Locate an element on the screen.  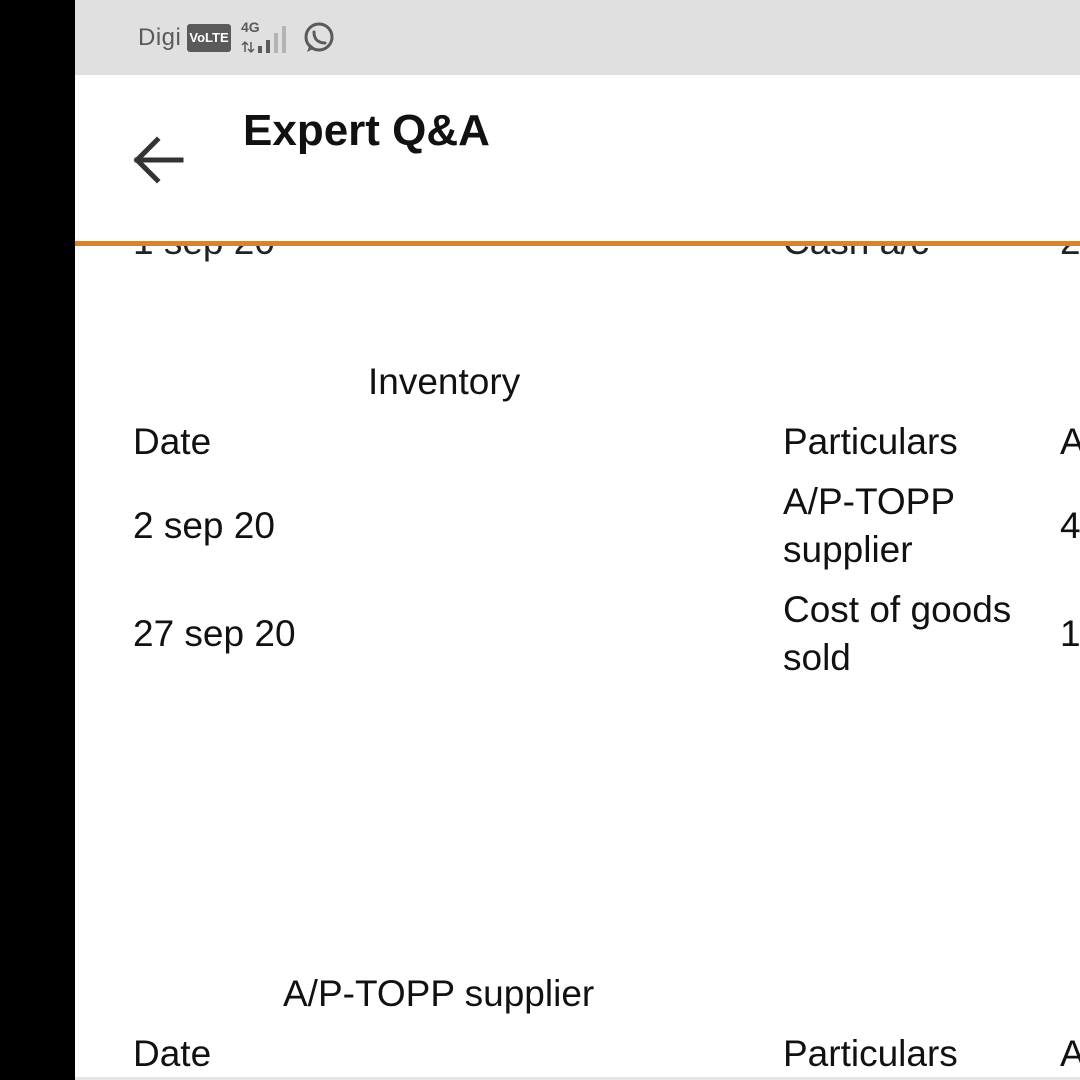
inventory-row-2-particulars-line2: sold is located at coordinates (817, 657).